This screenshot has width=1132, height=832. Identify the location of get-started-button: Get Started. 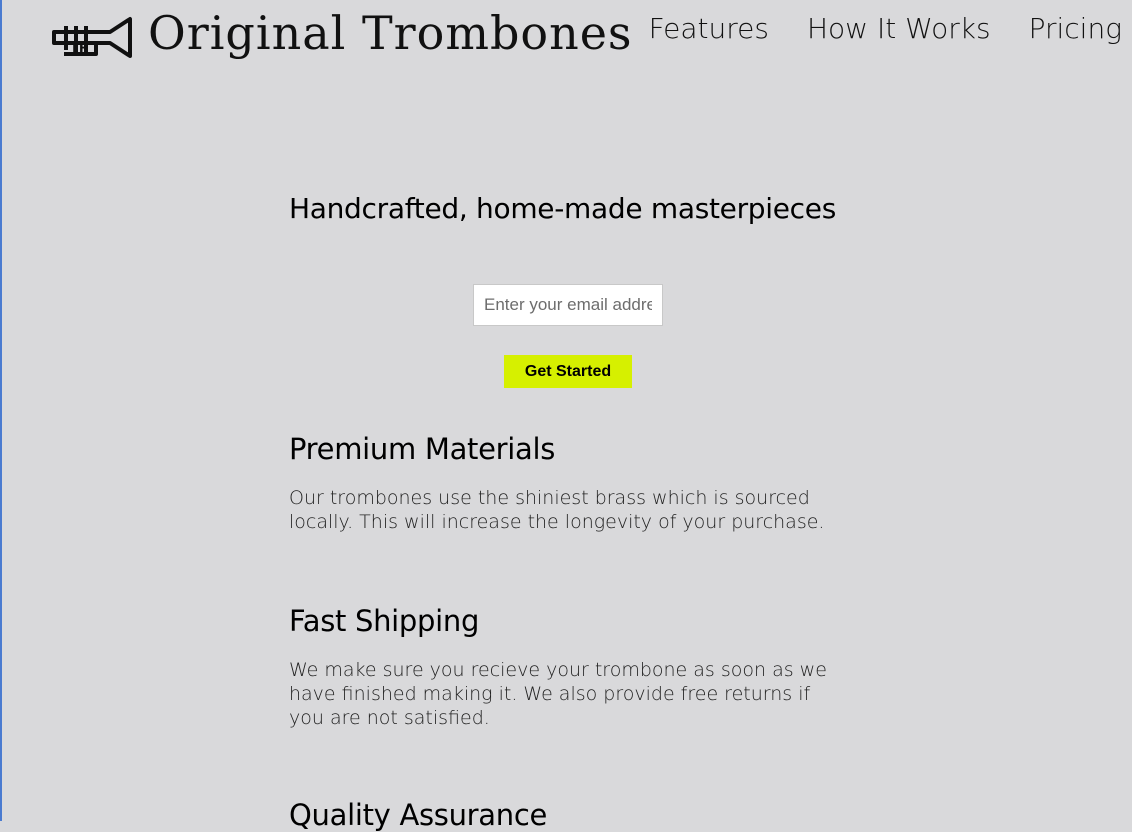
(568, 371).